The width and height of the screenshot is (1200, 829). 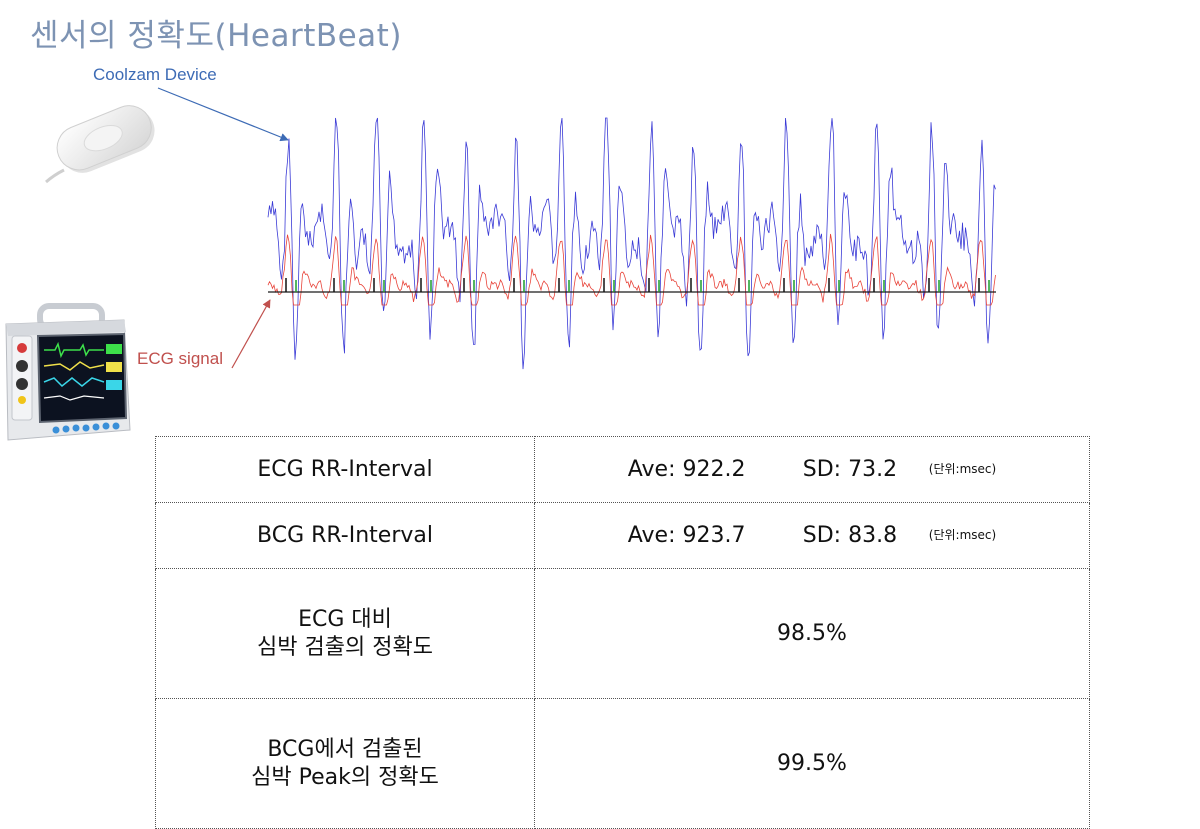 I want to click on ecg-callout-arrow, so click(x=251, y=334).